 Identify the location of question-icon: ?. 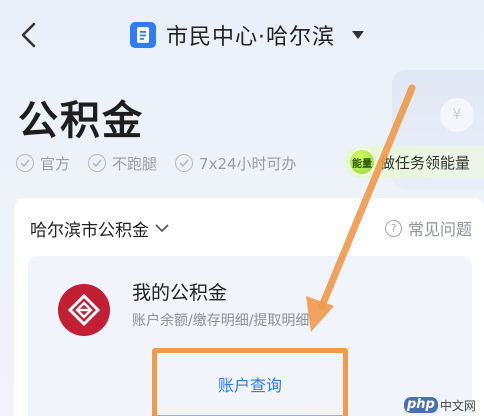
(393, 228).